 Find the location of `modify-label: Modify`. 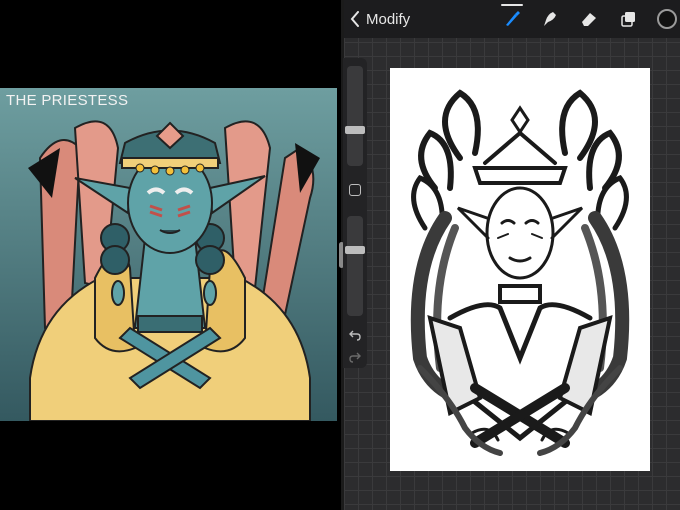

modify-label: Modify is located at coordinates (388, 19).